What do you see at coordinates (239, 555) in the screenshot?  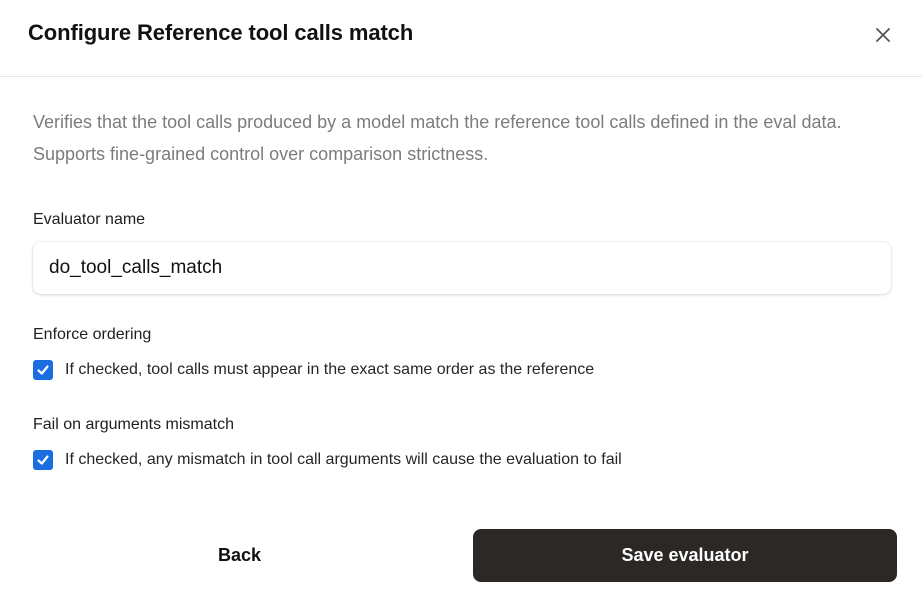 I see `back-button: Back` at bounding box center [239, 555].